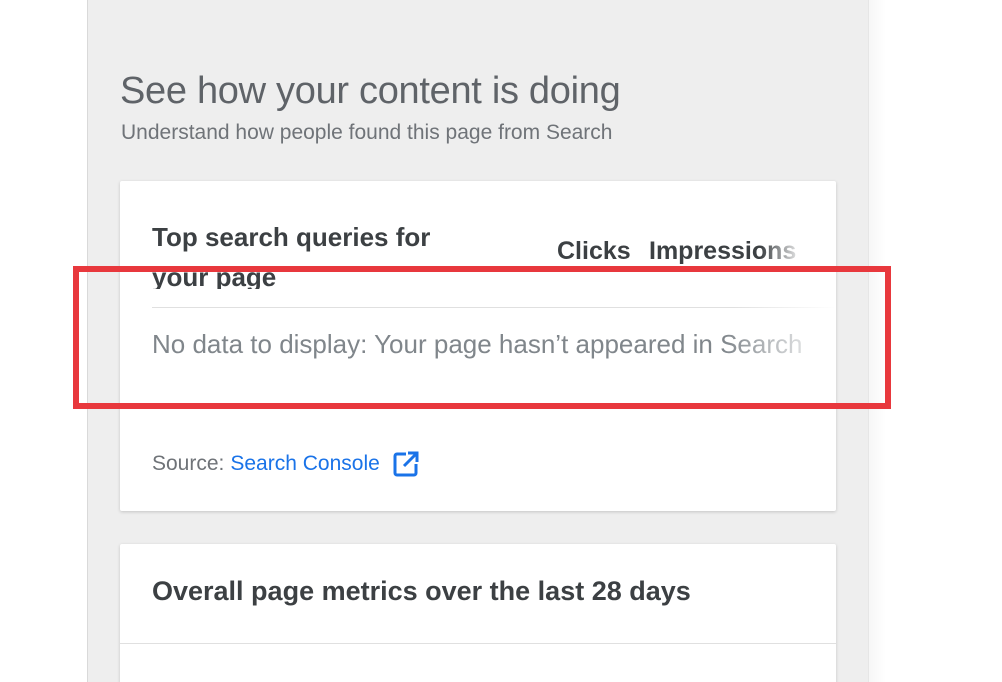 The image size is (1002, 682). What do you see at coordinates (478, 643) in the screenshot?
I see `metrics-divider` at bounding box center [478, 643].